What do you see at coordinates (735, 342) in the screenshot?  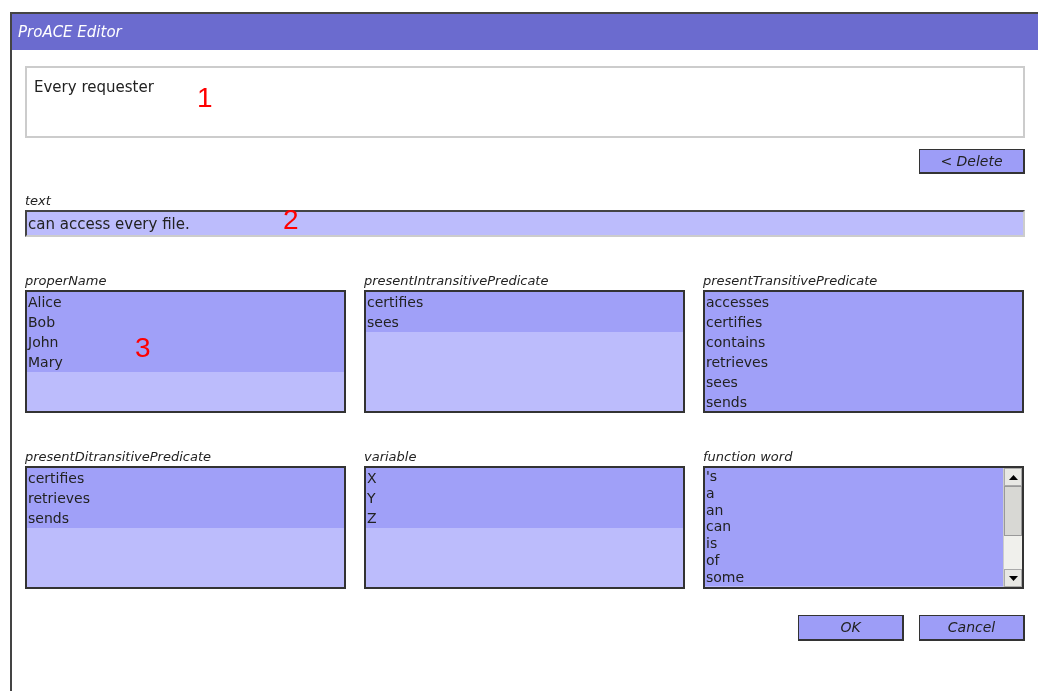 I see `list-item: contains` at bounding box center [735, 342].